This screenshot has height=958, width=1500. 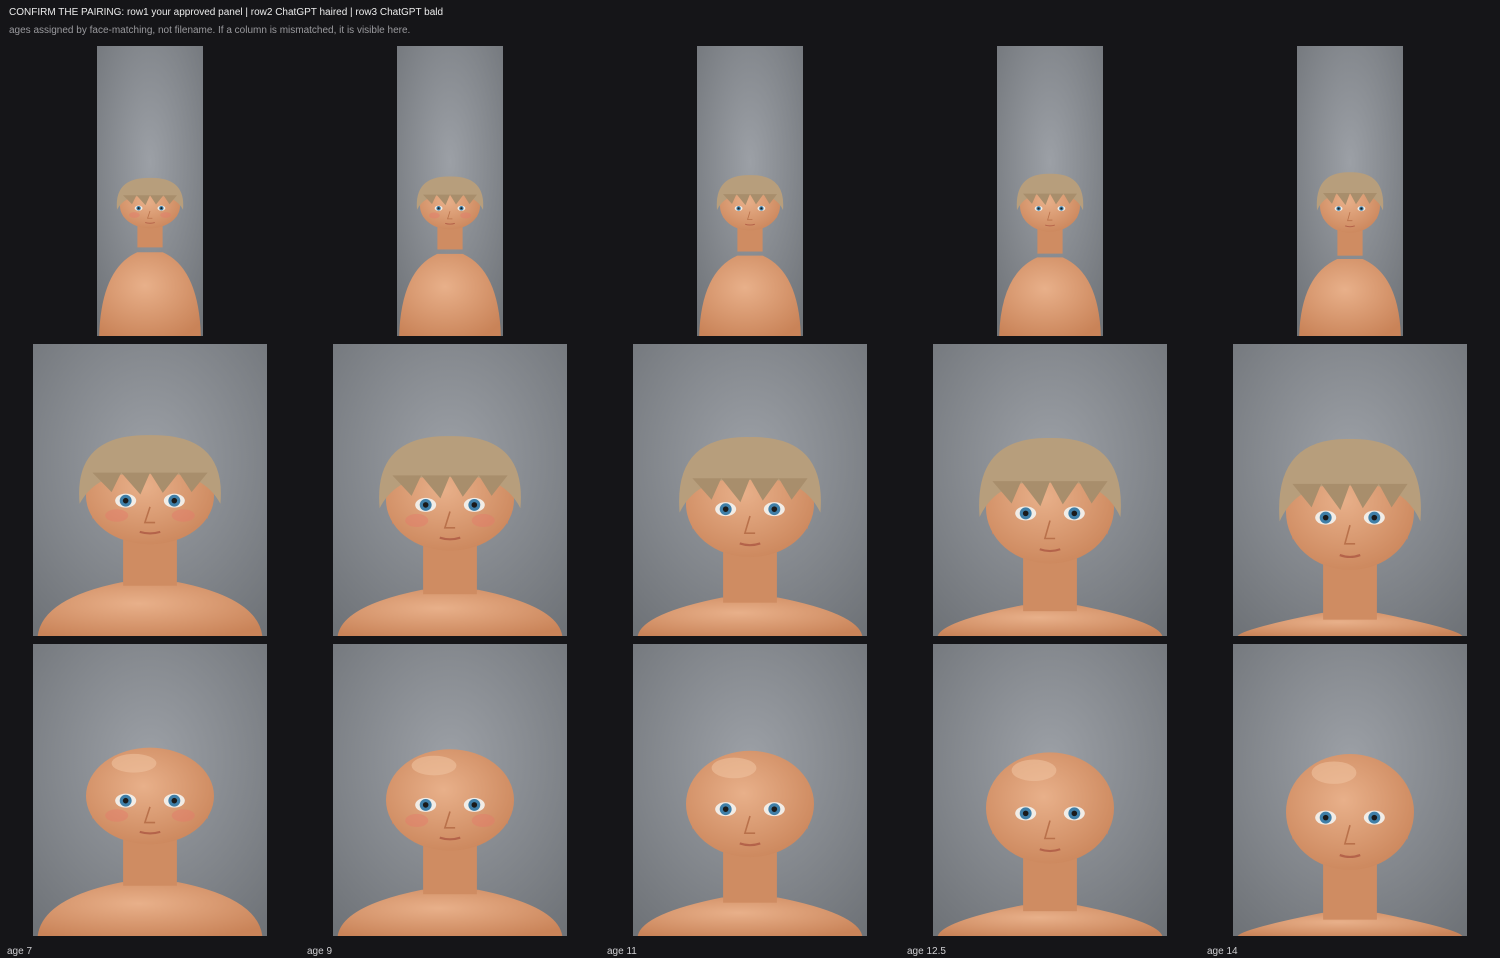 I want to click on age-label: age 7, so click(x=20, y=951).